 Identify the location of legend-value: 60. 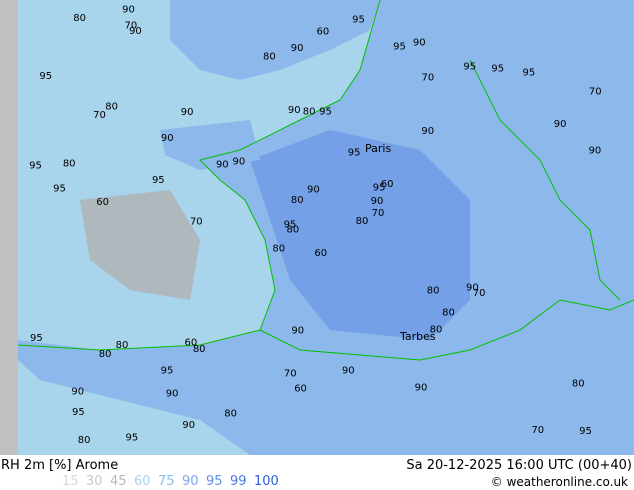
(142, 481).